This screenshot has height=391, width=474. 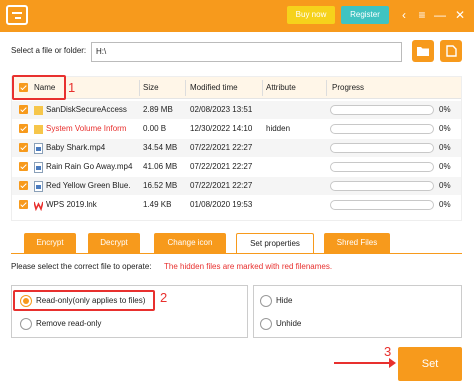 I want to click on tab-divider, so click(x=236, y=253).